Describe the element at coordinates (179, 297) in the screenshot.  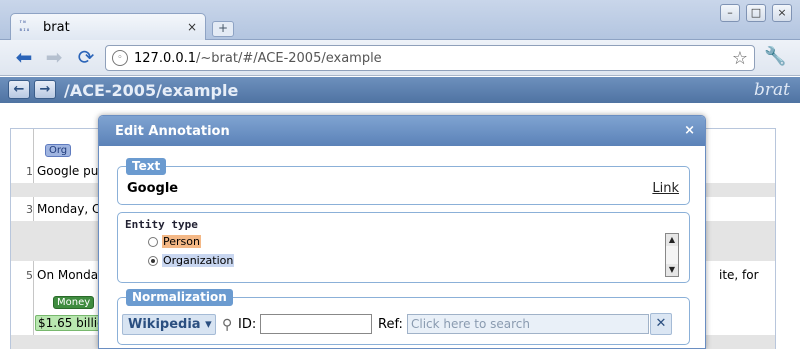
I see `normalization-legend: Normalization` at that location.